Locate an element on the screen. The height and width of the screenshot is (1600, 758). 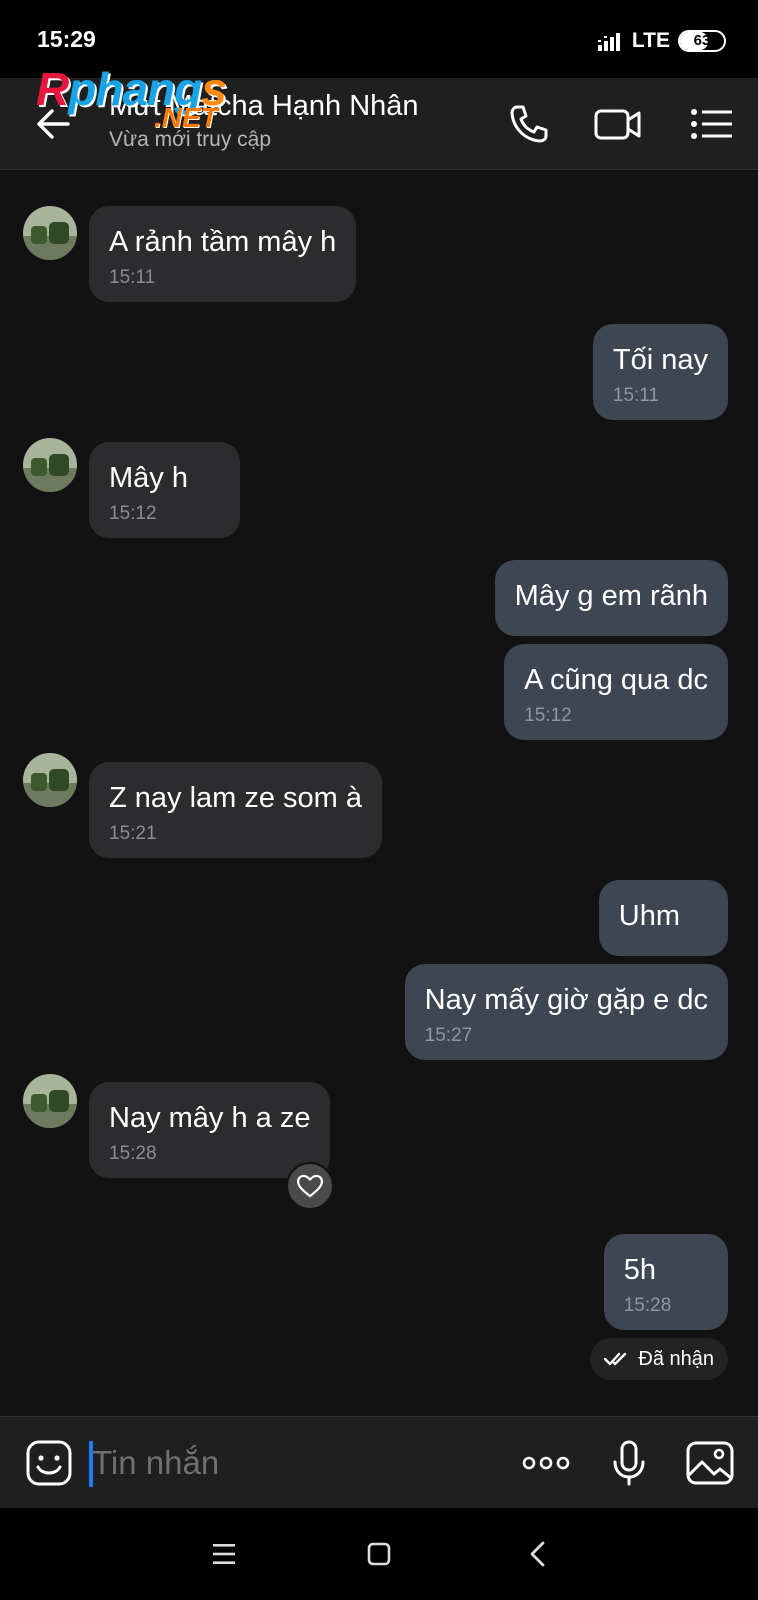
recent-apps-icon is located at coordinates (224, 1554).